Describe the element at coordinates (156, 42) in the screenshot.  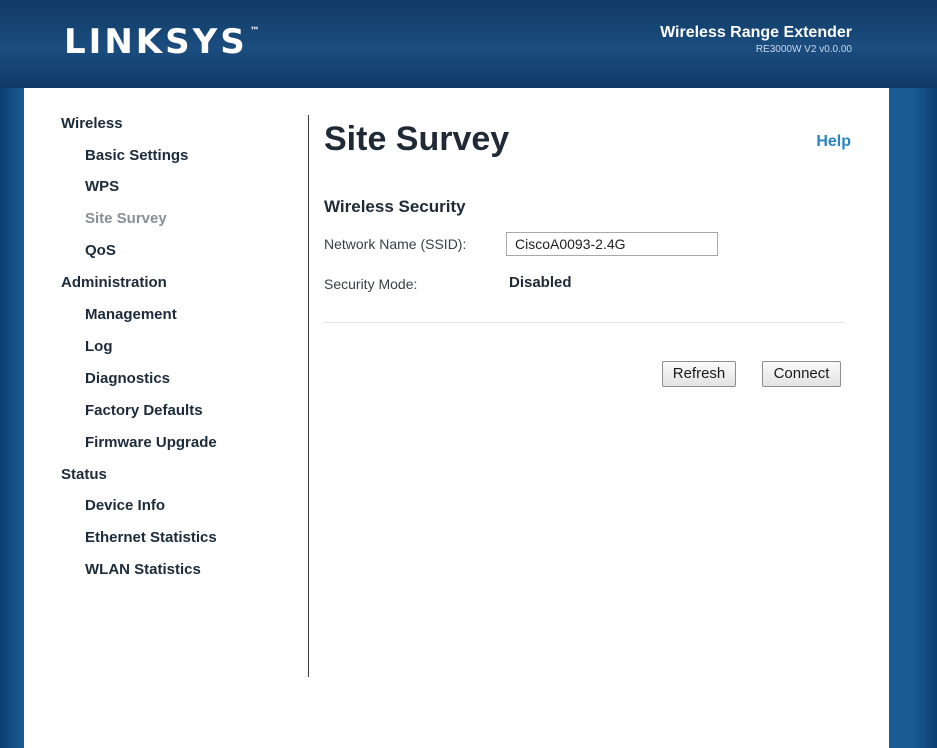
I see `logo-text: LINKSYS` at that location.